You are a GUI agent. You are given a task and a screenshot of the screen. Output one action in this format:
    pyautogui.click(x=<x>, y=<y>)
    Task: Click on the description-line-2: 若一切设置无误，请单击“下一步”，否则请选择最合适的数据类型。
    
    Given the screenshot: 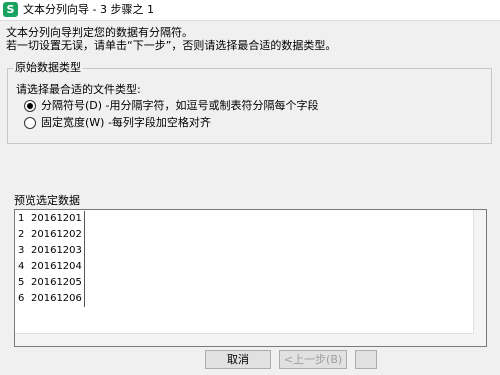 What is the action you would take?
    pyautogui.click(x=171, y=45)
    